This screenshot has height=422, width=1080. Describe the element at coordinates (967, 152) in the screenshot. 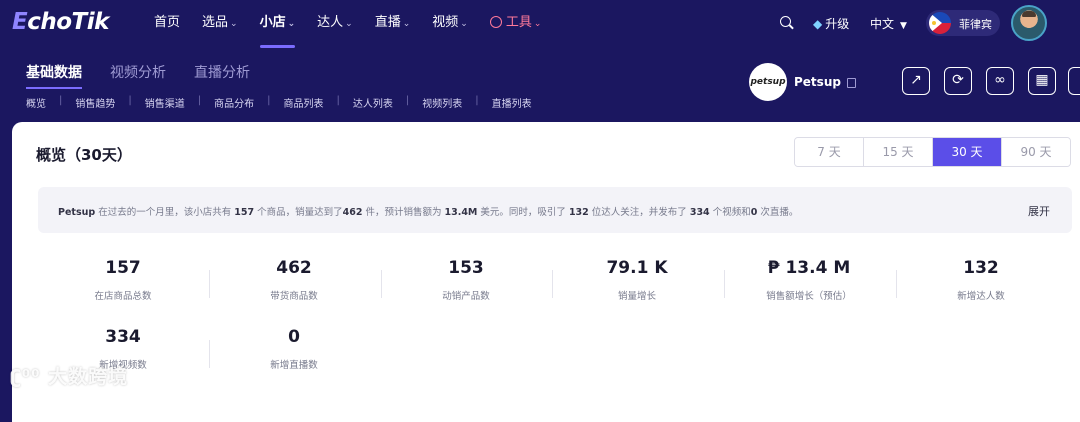

I see `range-30-days: 30 天` at that location.